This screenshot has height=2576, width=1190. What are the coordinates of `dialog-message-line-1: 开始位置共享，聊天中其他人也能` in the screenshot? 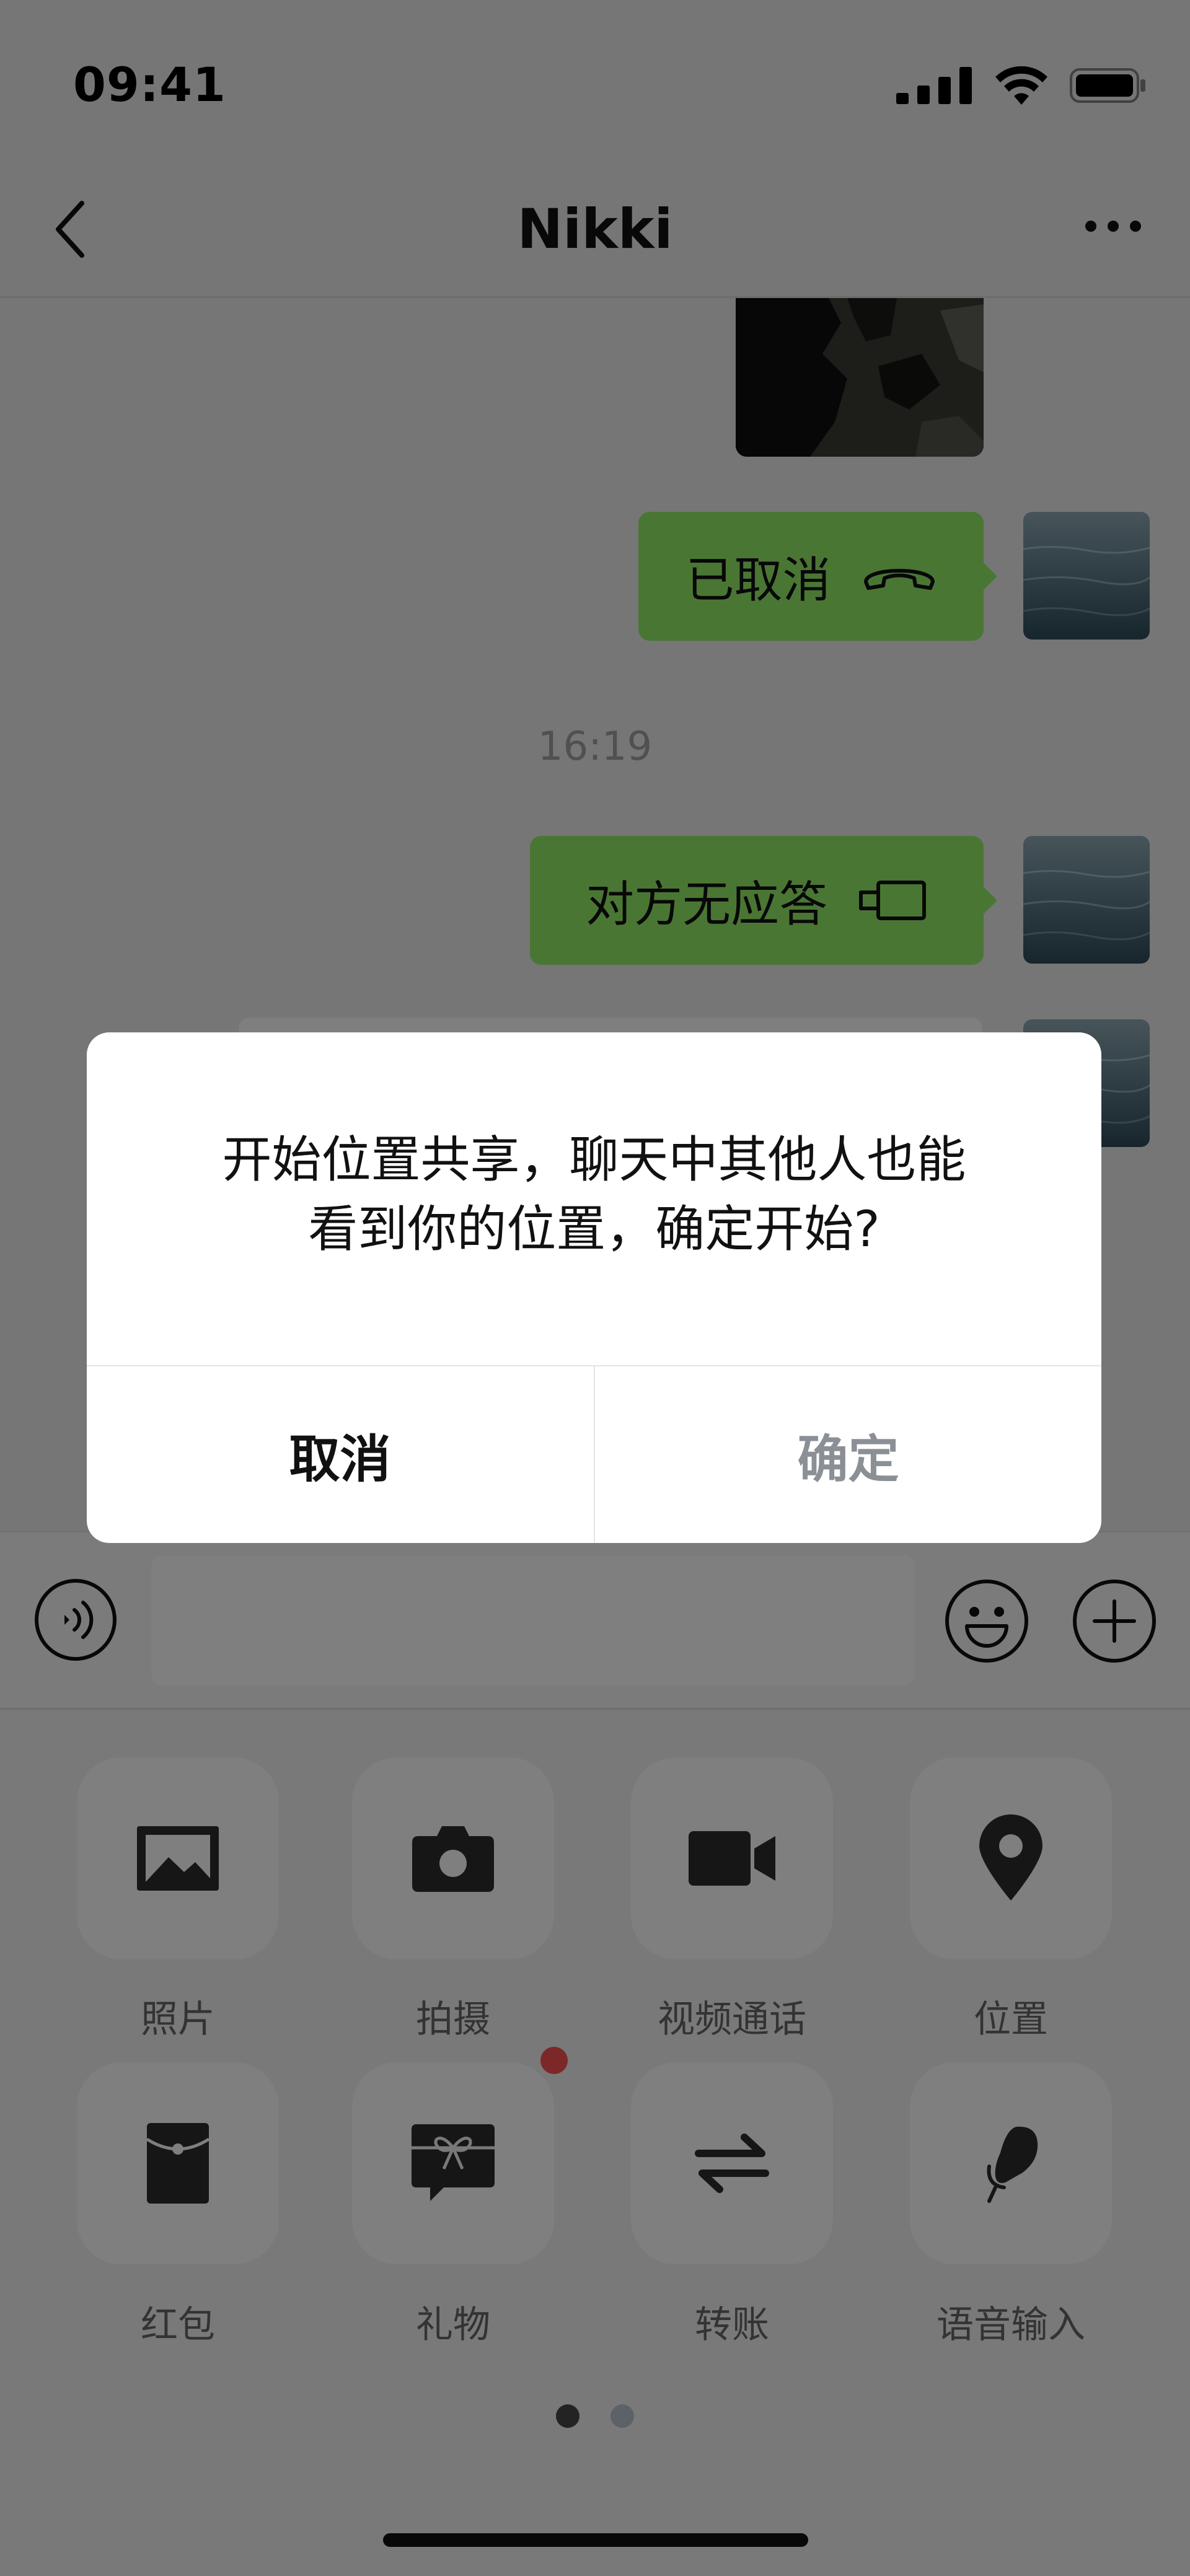 It's located at (594, 1160).